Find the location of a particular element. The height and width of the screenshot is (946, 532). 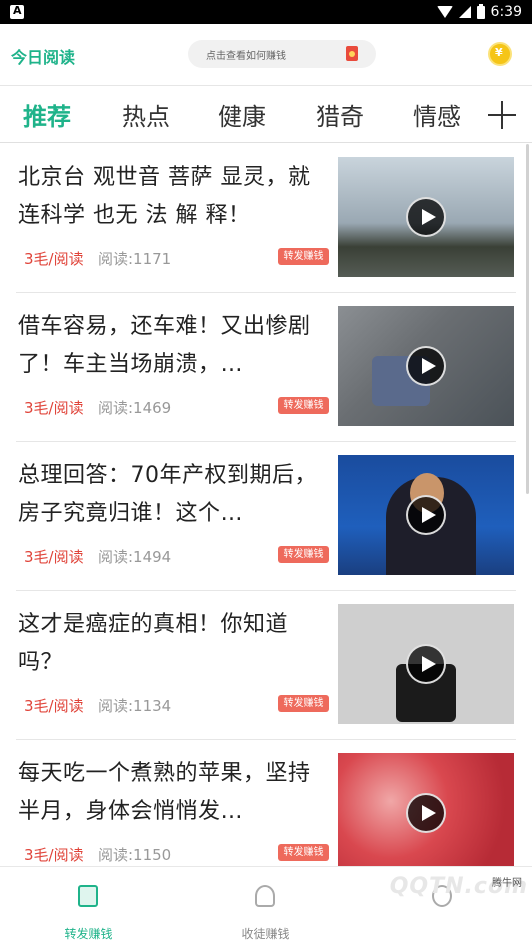

nav-label: 转发赚钱 is located at coordinates (88, 934).